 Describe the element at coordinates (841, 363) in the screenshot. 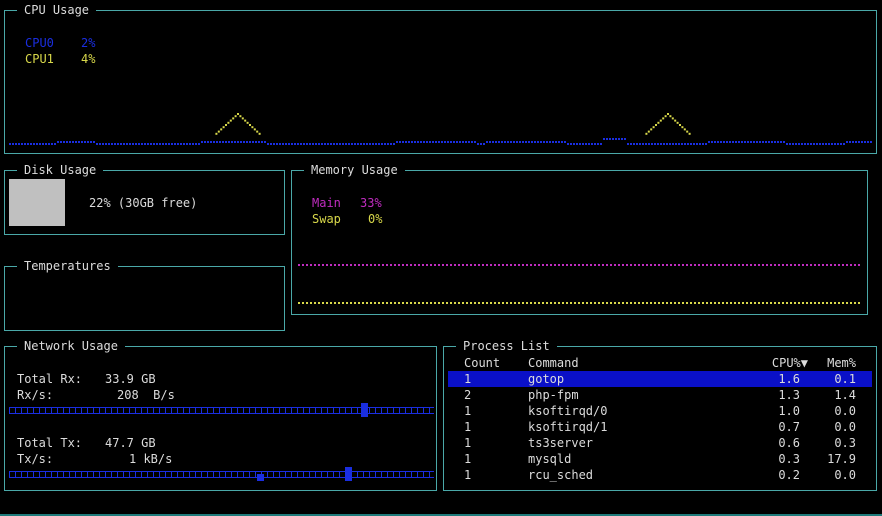

I see `header-mem: Mem%` at that location.